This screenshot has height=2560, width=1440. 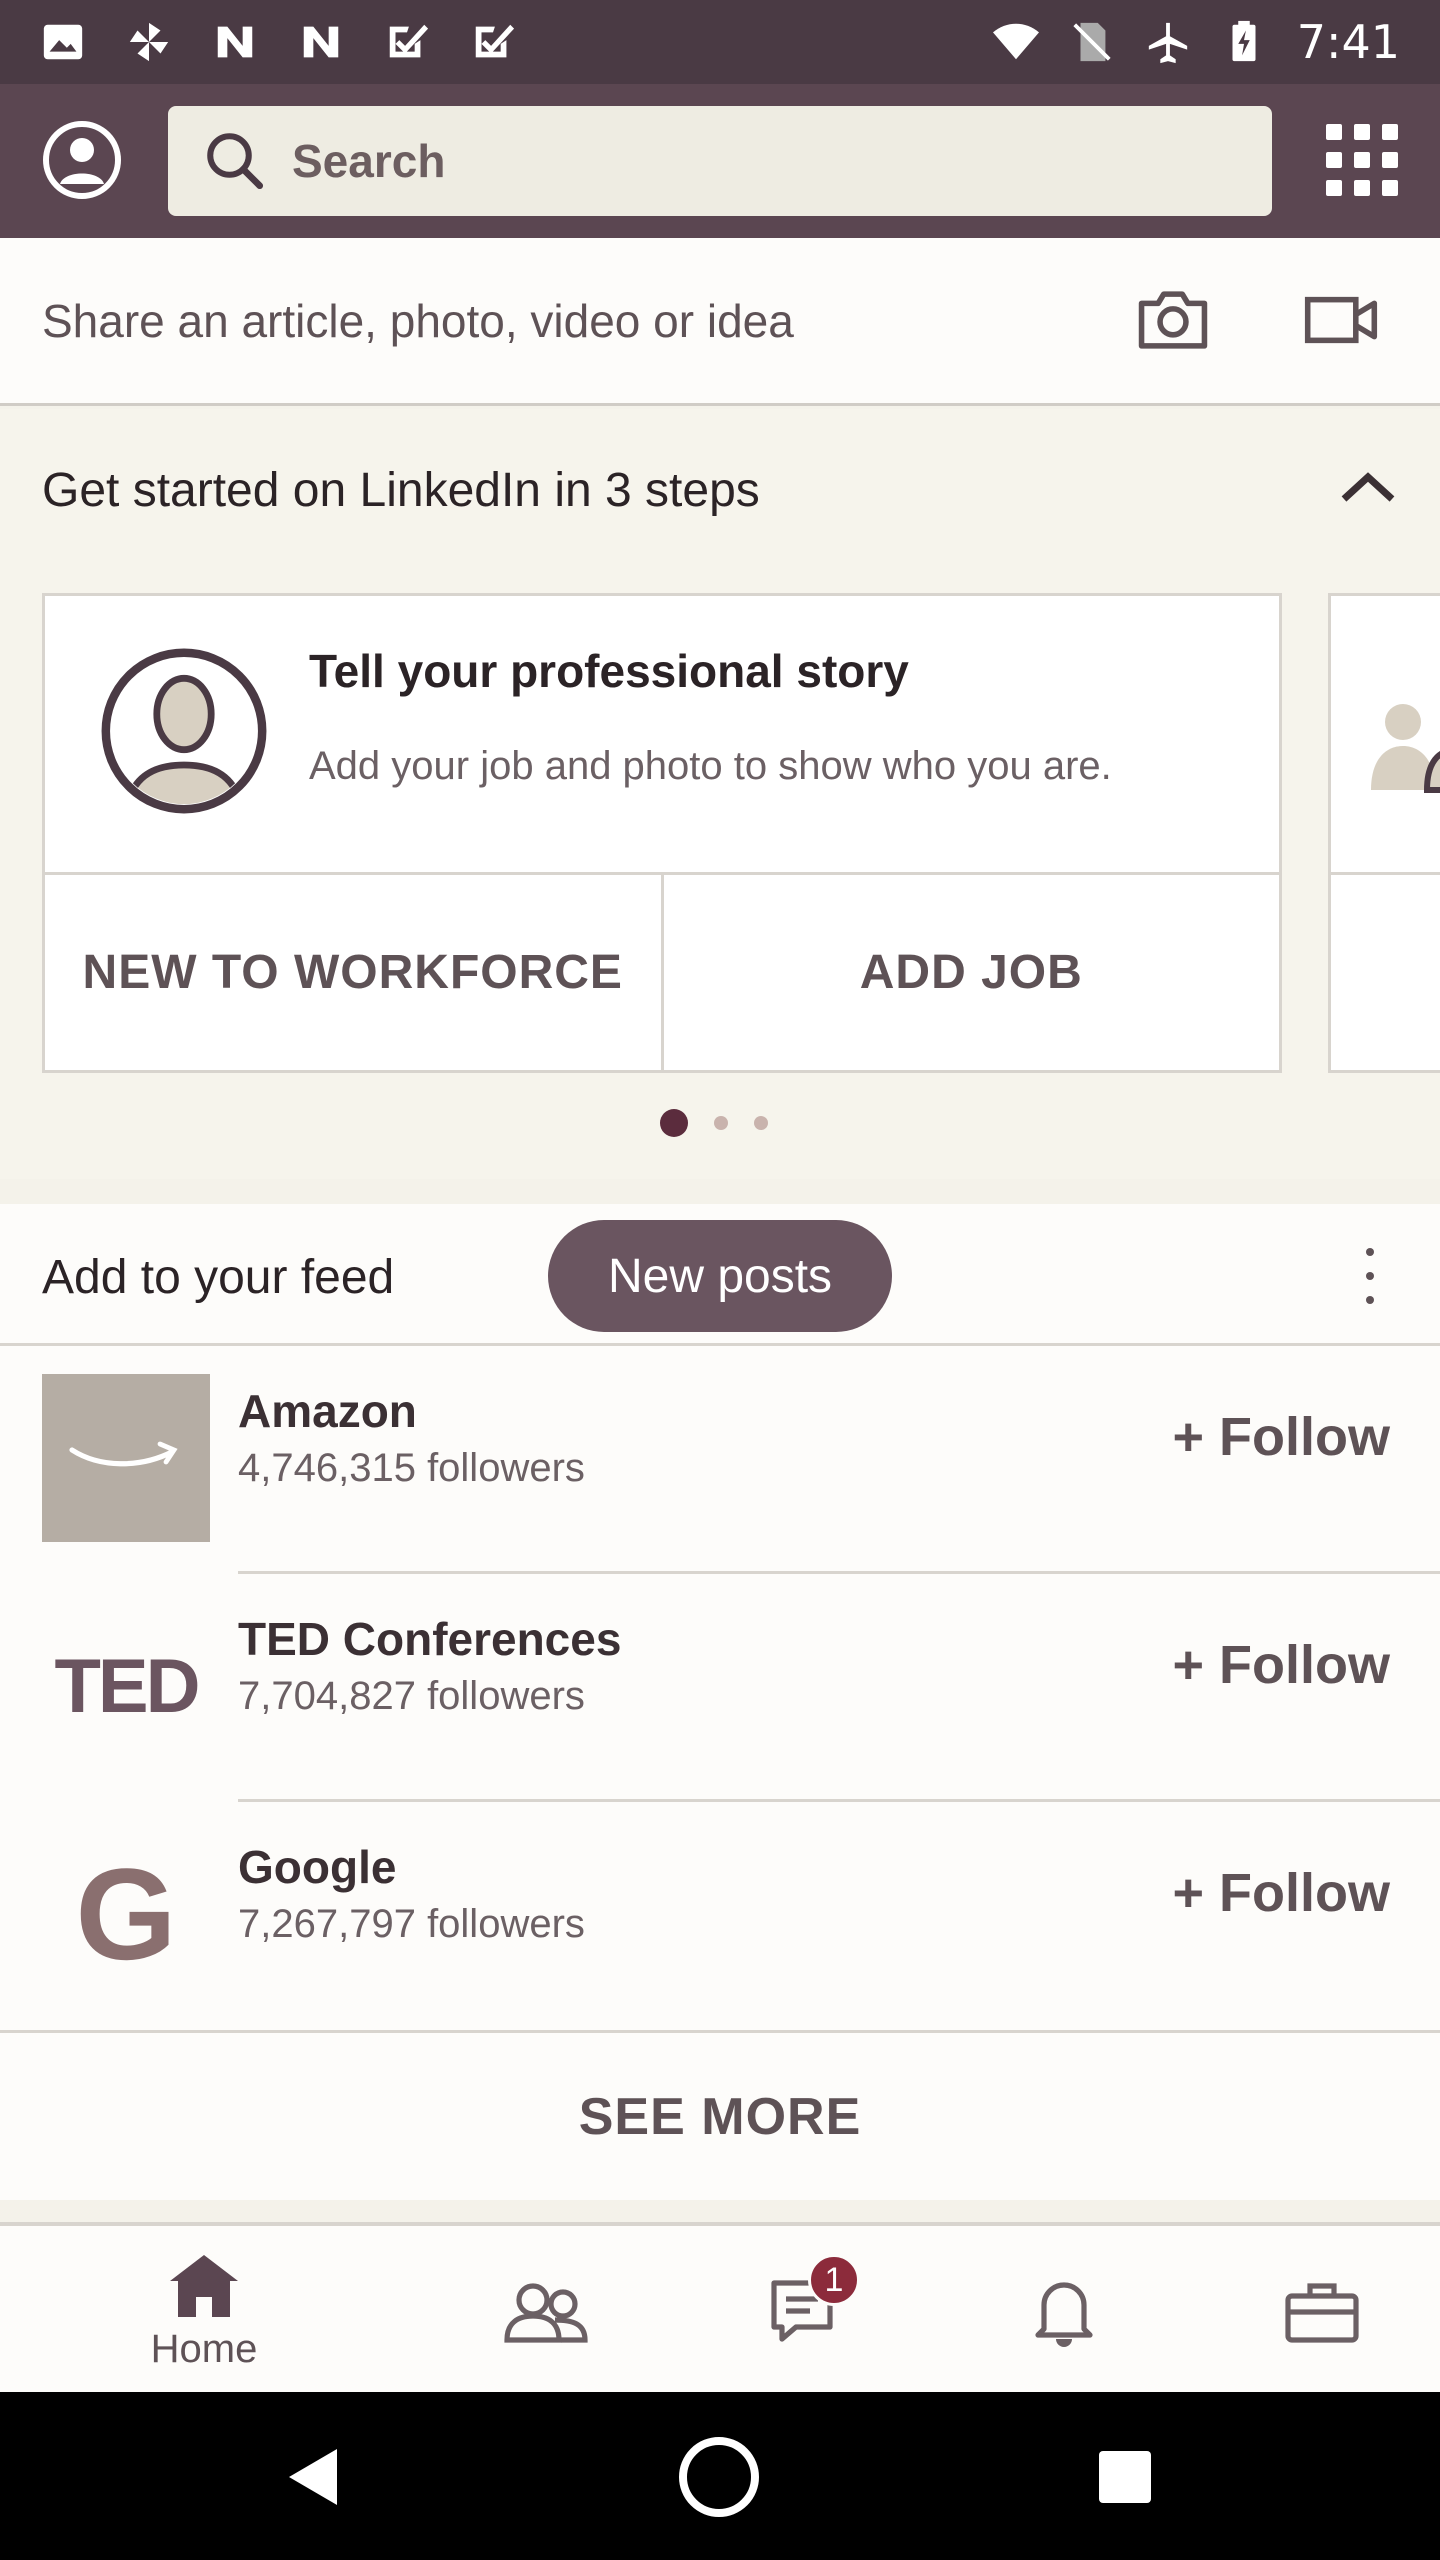 What do you see at coordinates (1167, 43) in the screenshot?
I see `airplane-icon` at bounding box center [1167, 43].